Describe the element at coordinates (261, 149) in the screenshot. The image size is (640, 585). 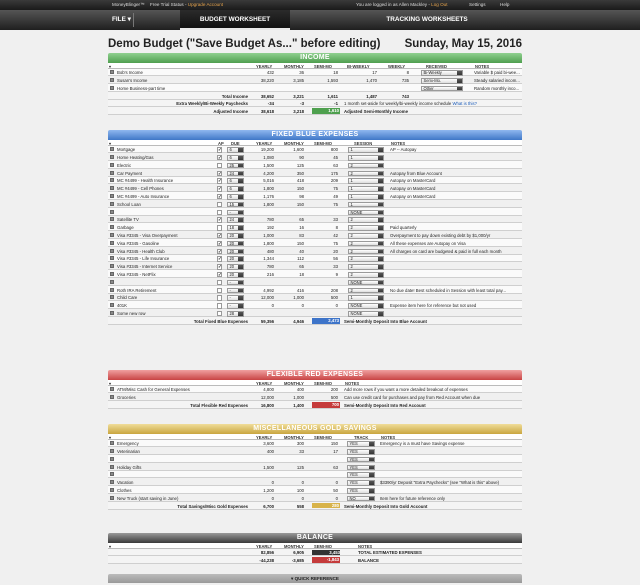
I see `expense-yearly: 19,200` at that location.